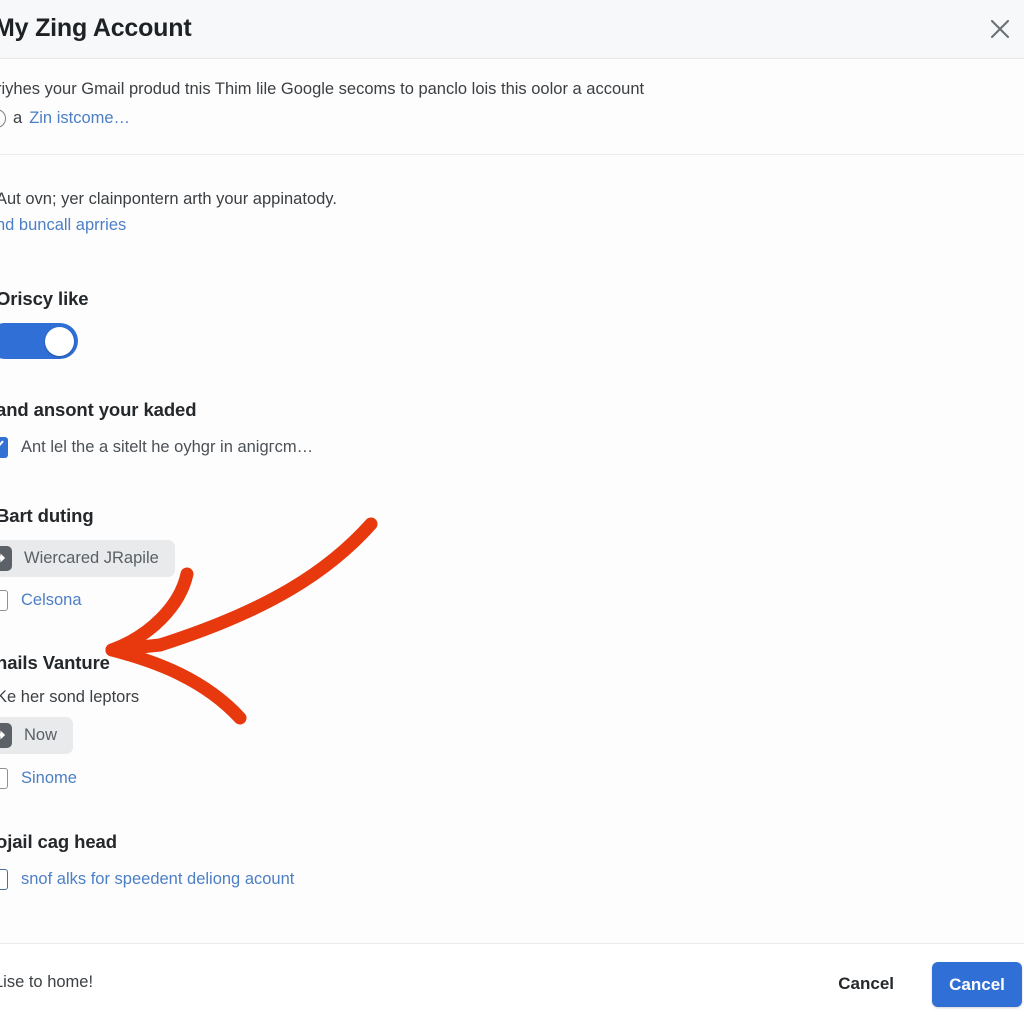 Image resolution: width=1024 pixels, height=1024 pixels. I want to click on social-title: ojail cag head, so click(58, 841).